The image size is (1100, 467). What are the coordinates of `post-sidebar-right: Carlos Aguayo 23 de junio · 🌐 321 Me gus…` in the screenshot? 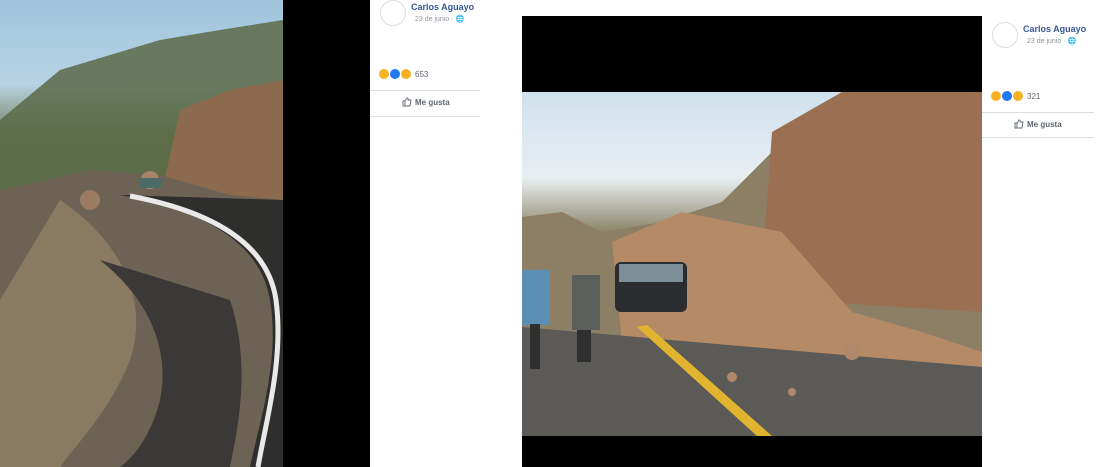 It's located at (1041, 233).